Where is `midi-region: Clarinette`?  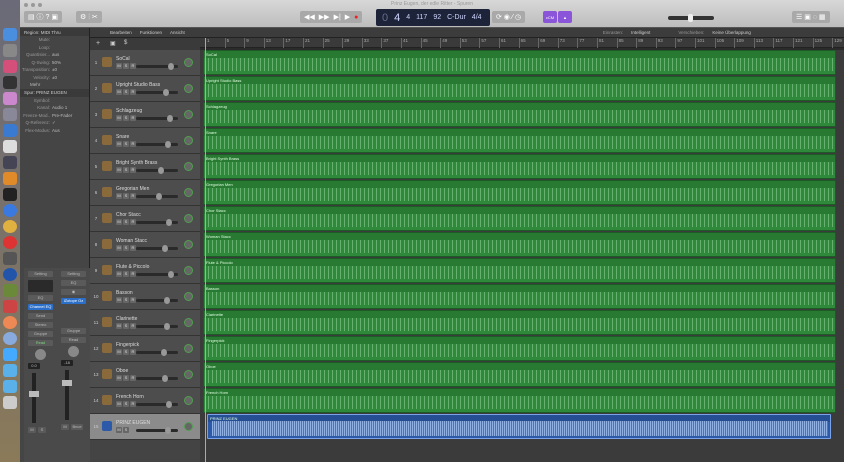 midi-region: Clarinette is located at coordinates (519, 322).